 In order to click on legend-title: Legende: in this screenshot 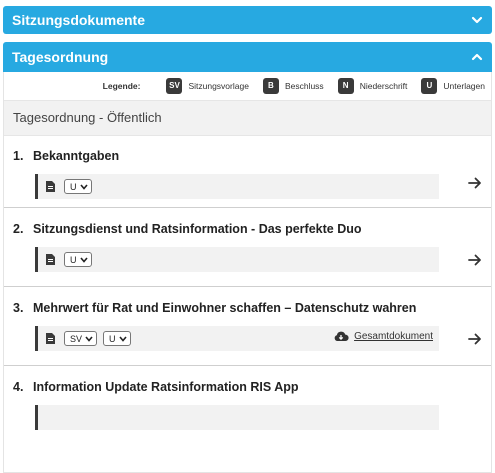, I will do `click(121, 86)`.